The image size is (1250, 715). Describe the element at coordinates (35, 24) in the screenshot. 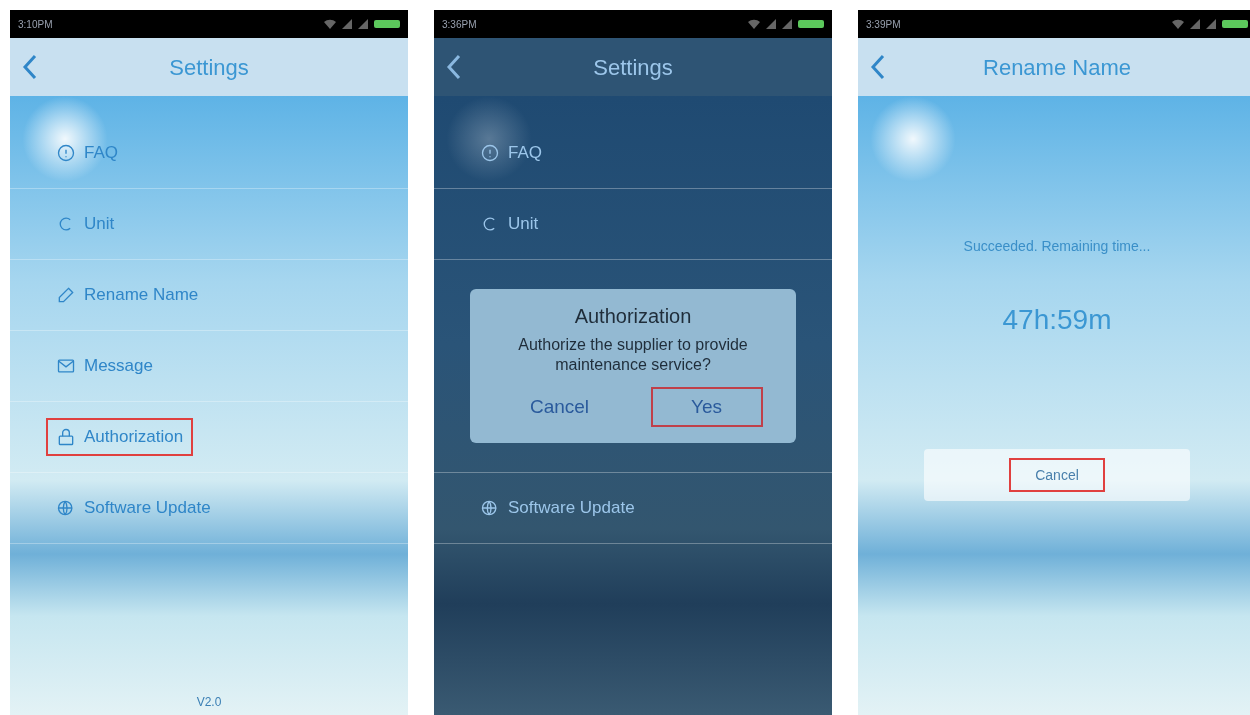

I see `status-time: 3:10PM` at that location.